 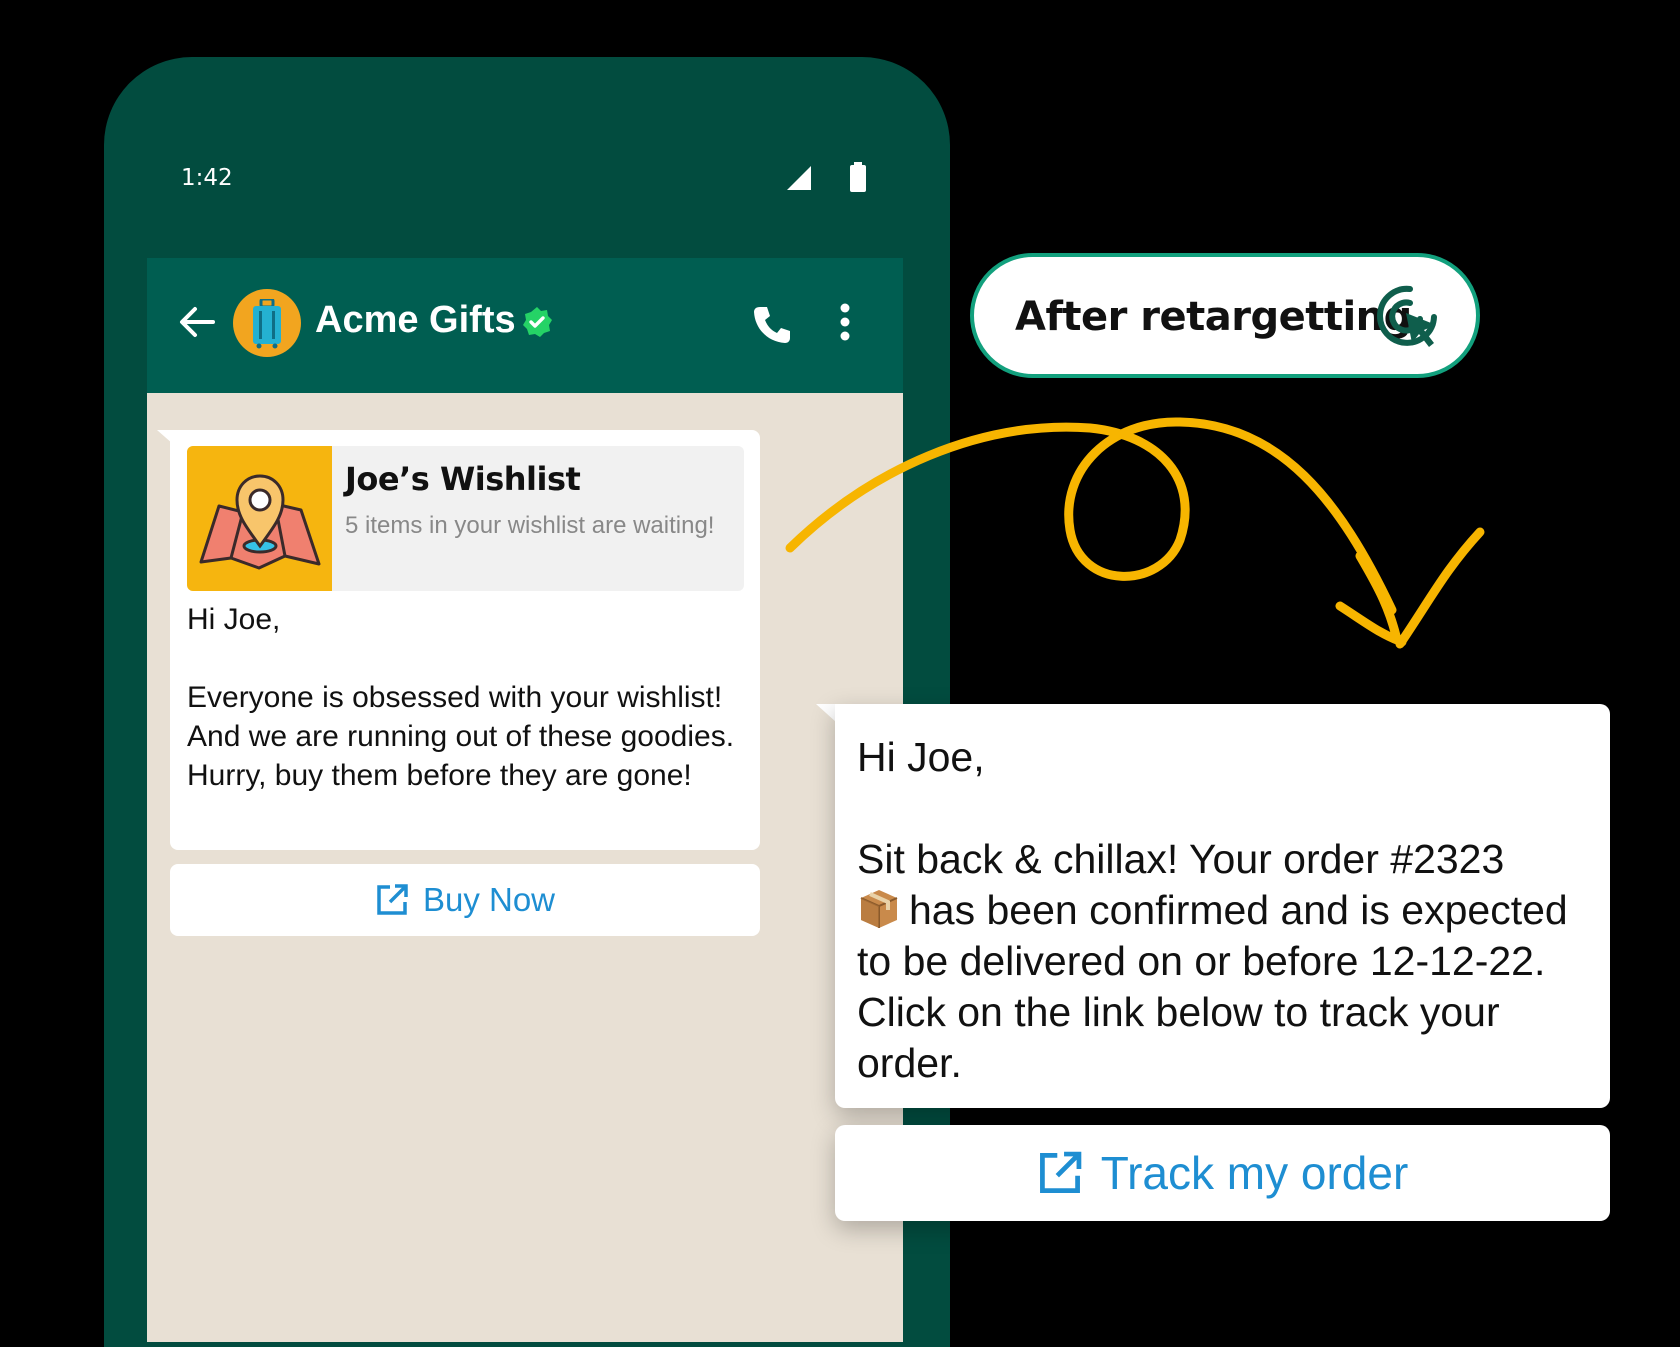 I want to click on greeting-text: Hi Joe,, so click(x=921, y=757).